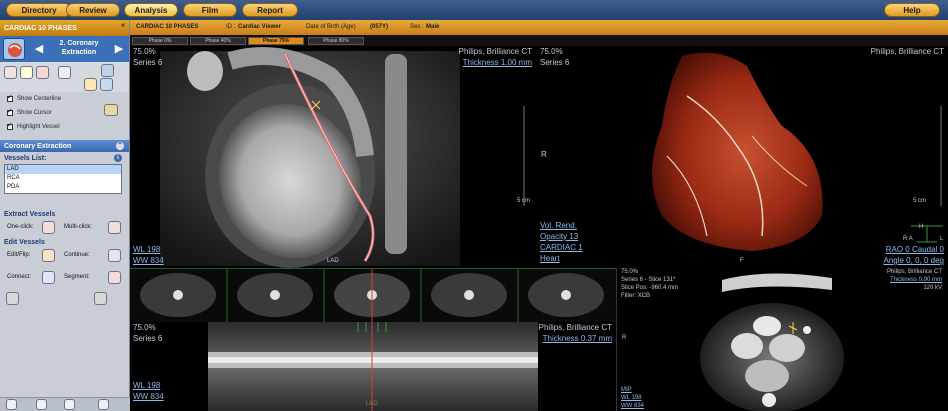 The width and height of the screenshot is (948, 411). Describe the element at coordinates (270, 10) in the screenshot. I see `report-button: Report` at that location.